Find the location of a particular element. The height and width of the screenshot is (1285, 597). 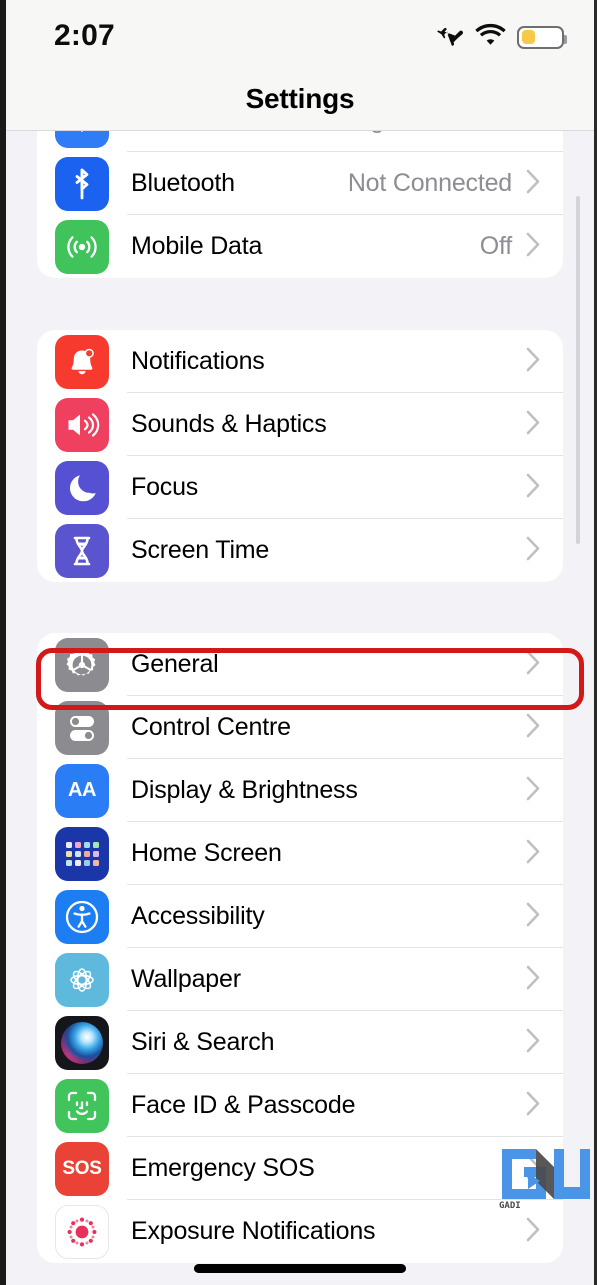

settings-row-screen-time: Screen Time is located at coordinates (300, 550).